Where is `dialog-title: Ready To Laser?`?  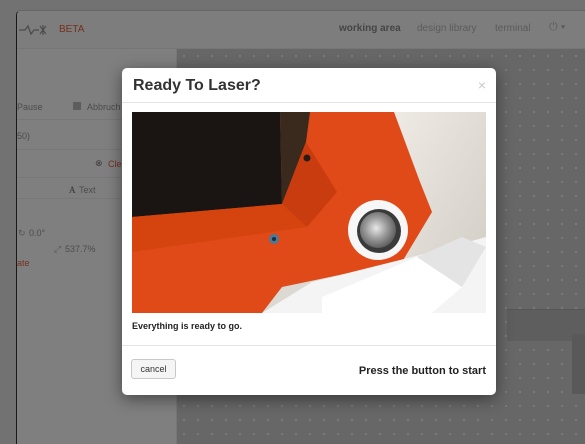
dialog-title: Ready To Laser? is located at coordinates (197, 85).